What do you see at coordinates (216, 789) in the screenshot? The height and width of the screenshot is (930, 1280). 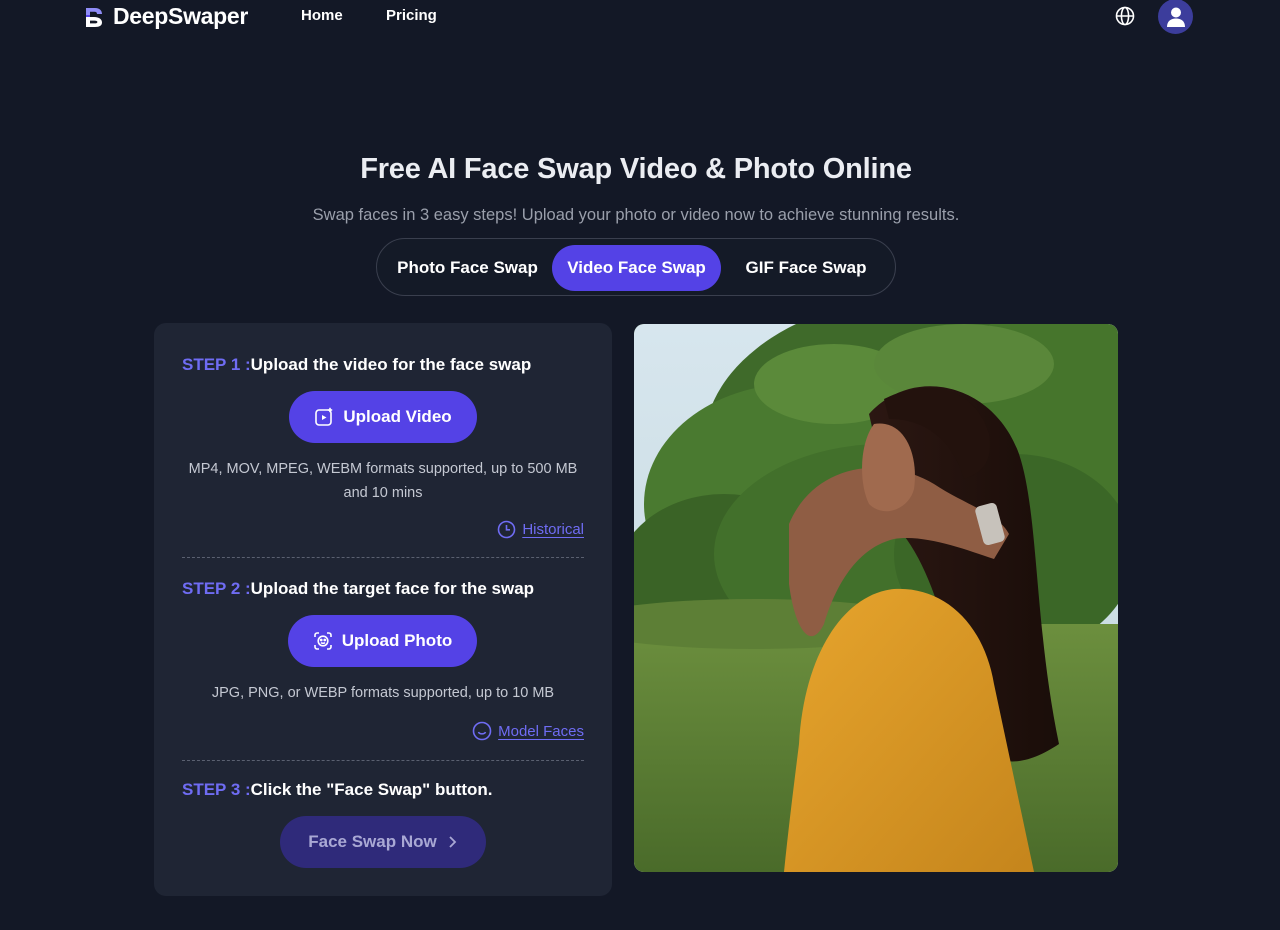 I see `step3-label: STEP 3 :` at bounding box center [216, 789].